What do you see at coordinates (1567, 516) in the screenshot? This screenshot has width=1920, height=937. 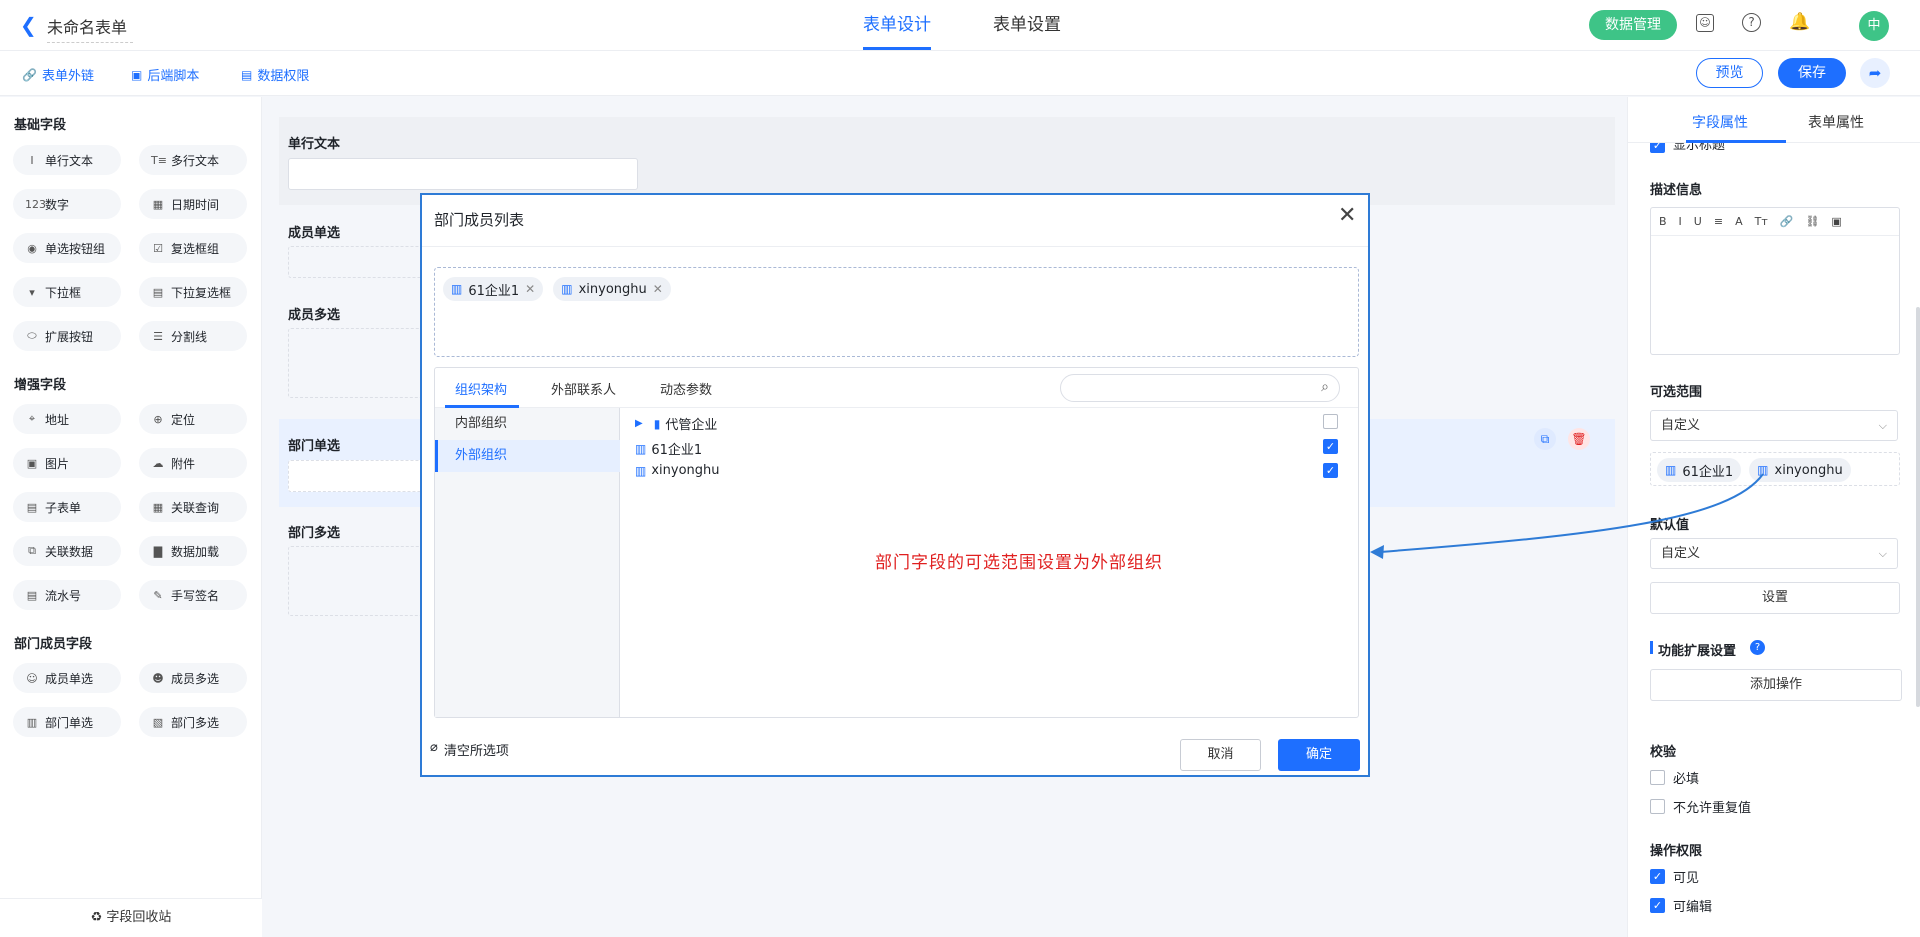 I see `annotation-arrow` at bounding box center [1567, 516].